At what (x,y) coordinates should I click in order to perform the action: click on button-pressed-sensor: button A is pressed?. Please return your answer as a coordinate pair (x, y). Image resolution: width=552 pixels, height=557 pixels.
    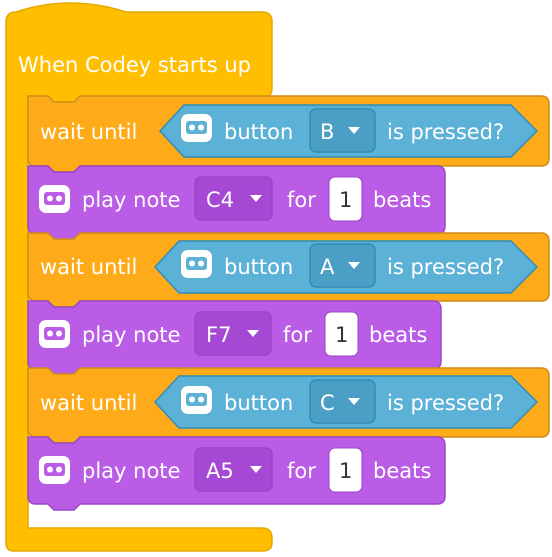
    Looking at the image, I should click on (346, 267).